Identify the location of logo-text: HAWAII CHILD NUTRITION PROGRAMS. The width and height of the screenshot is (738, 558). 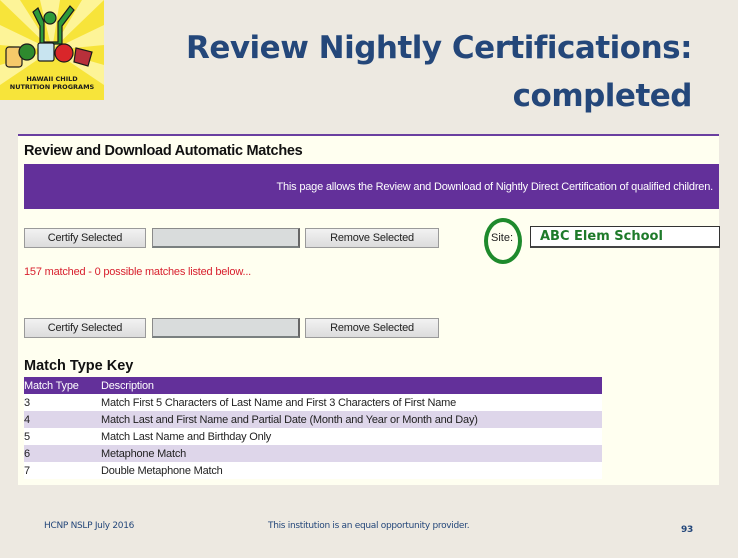
(52, 83).